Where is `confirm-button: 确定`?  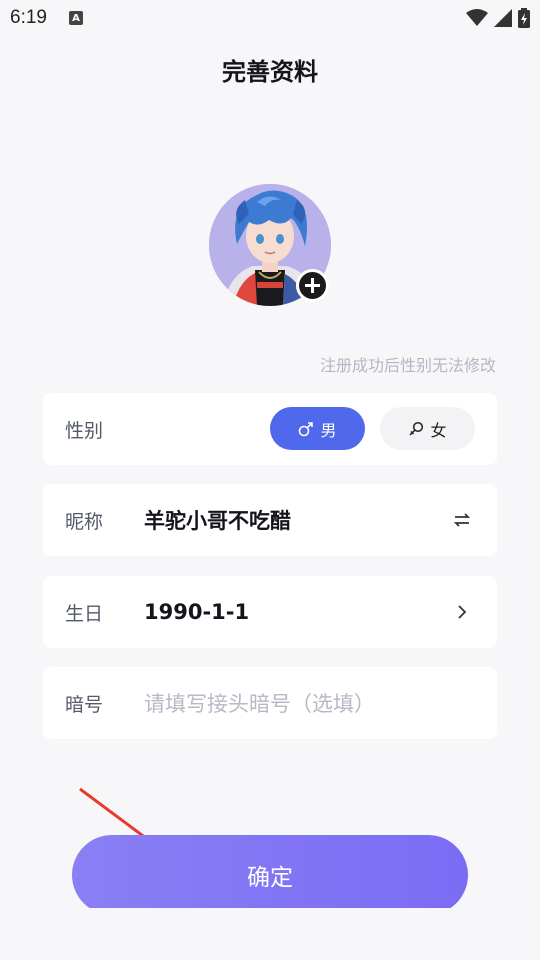 confirm-button: 确定 is located at coordinates (270, 875).